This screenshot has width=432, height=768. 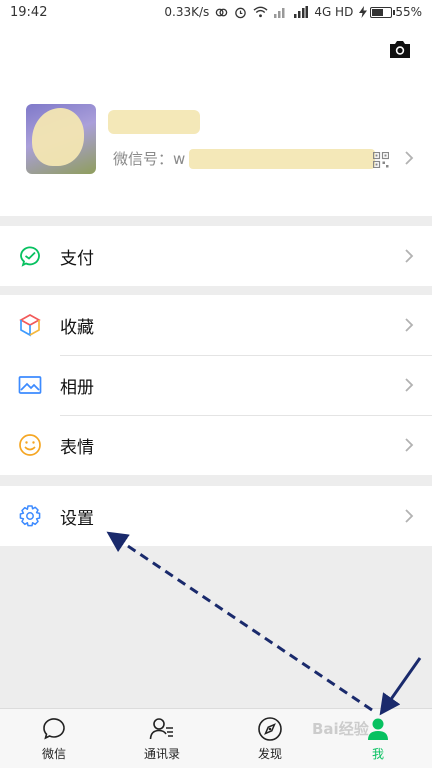 I want to click on avatar, so click(x=61, y=139).